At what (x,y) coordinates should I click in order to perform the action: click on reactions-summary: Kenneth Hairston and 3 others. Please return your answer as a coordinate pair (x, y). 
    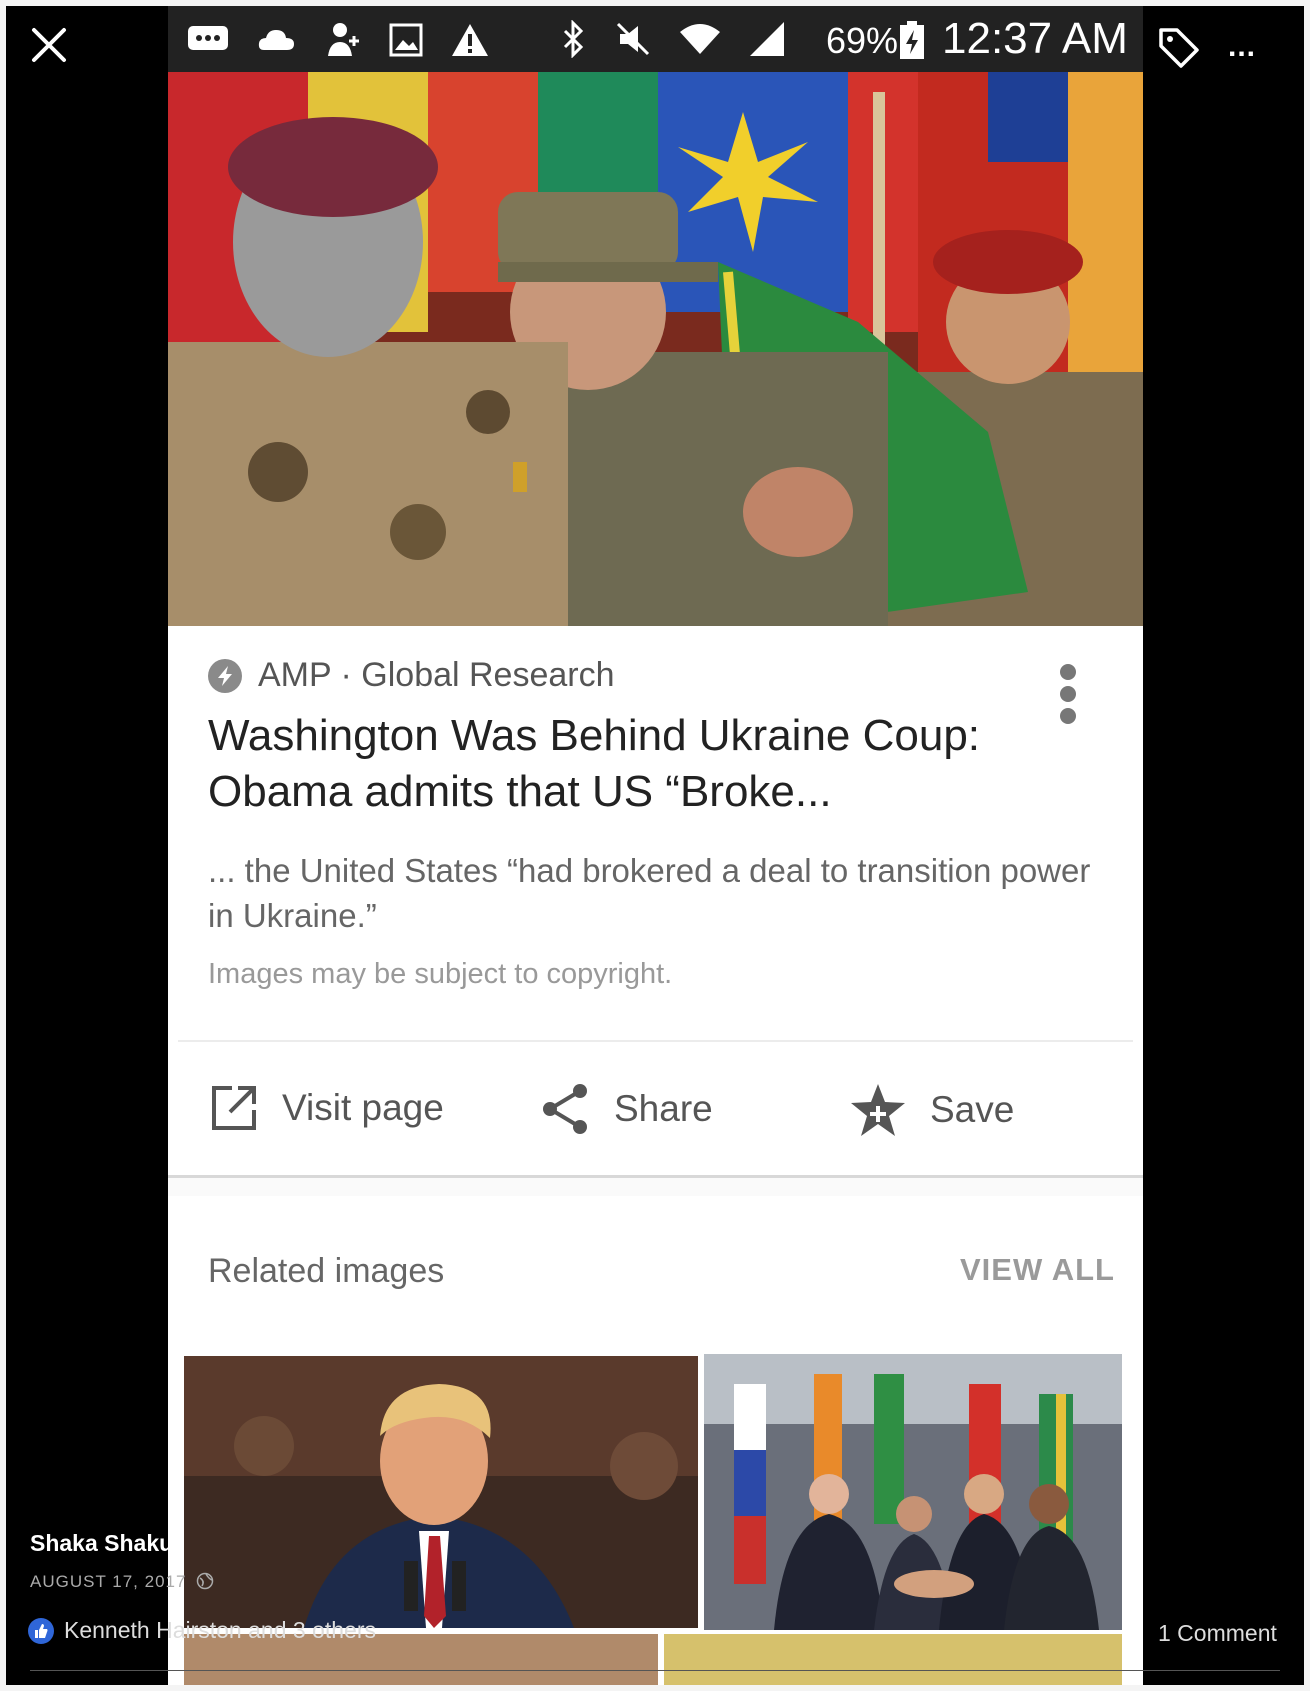
    Looking at the image, I should click on (202, 1630).